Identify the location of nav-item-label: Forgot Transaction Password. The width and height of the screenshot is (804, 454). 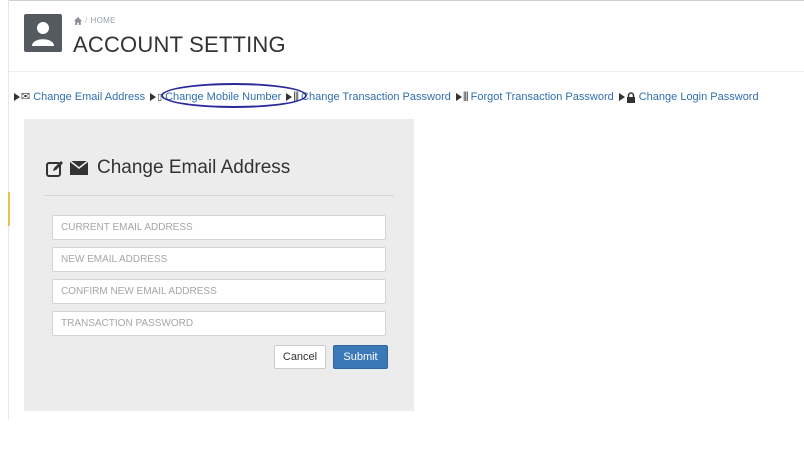
(542, 97).